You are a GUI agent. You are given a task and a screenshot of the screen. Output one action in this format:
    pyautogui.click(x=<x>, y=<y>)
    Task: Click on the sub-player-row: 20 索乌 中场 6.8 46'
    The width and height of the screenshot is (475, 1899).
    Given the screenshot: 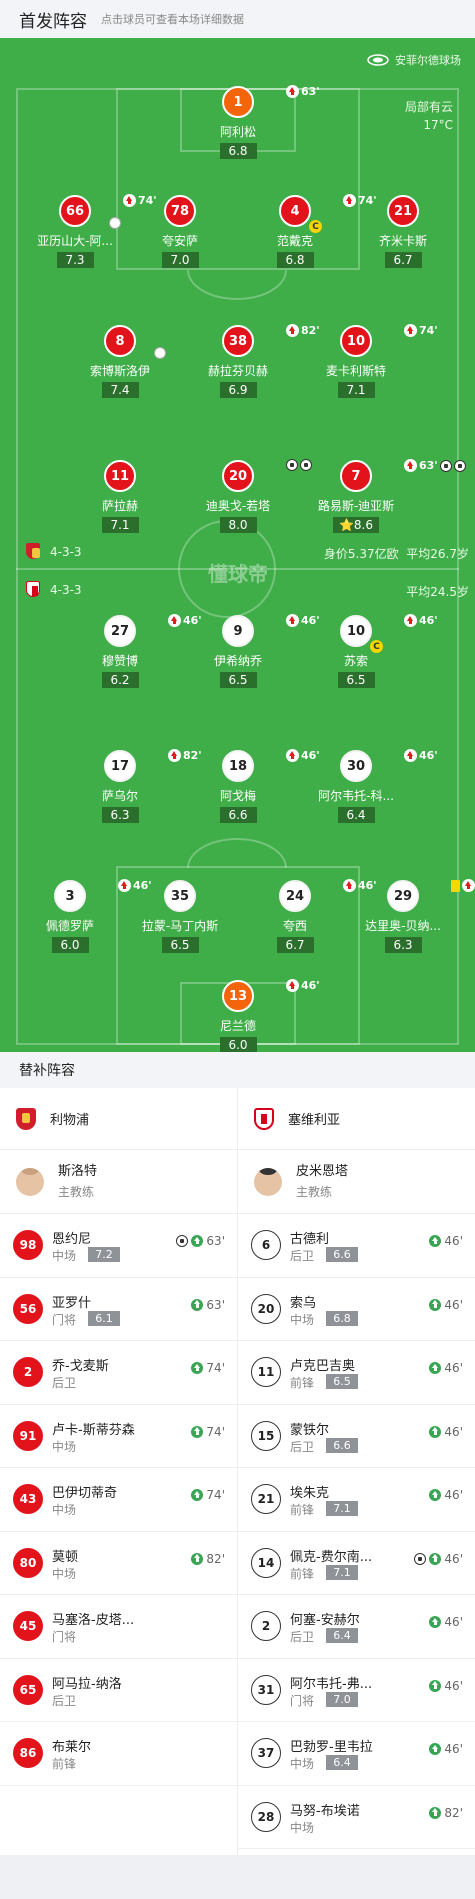 What is the action you would take?
    pyautogui.click(x=356, y=1309)
    